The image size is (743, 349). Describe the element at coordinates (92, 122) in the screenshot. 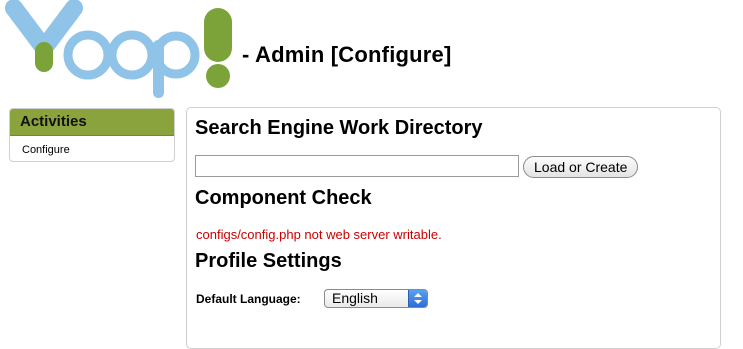

I see `activities-heading: Activities` at that location.